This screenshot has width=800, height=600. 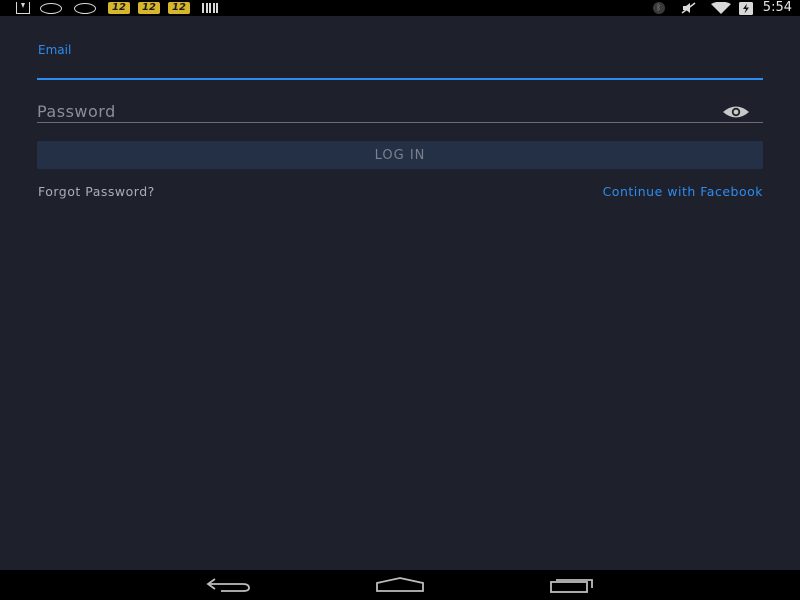 What do you see at coordinates (382, 111) in the screenshot?
I see `password-field` at bounding box center [382, 111].